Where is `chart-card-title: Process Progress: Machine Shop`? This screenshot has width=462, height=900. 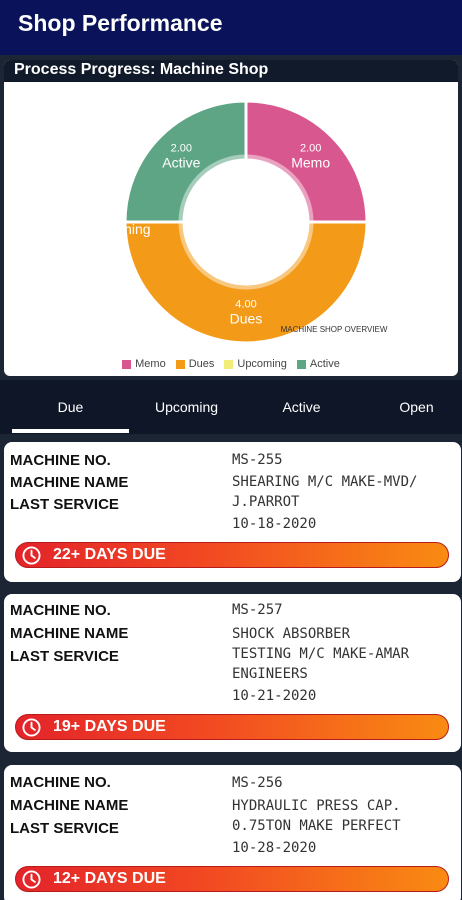
chart-card-title: Process Progress: Machine Shop is located at coordinates (231, 71).